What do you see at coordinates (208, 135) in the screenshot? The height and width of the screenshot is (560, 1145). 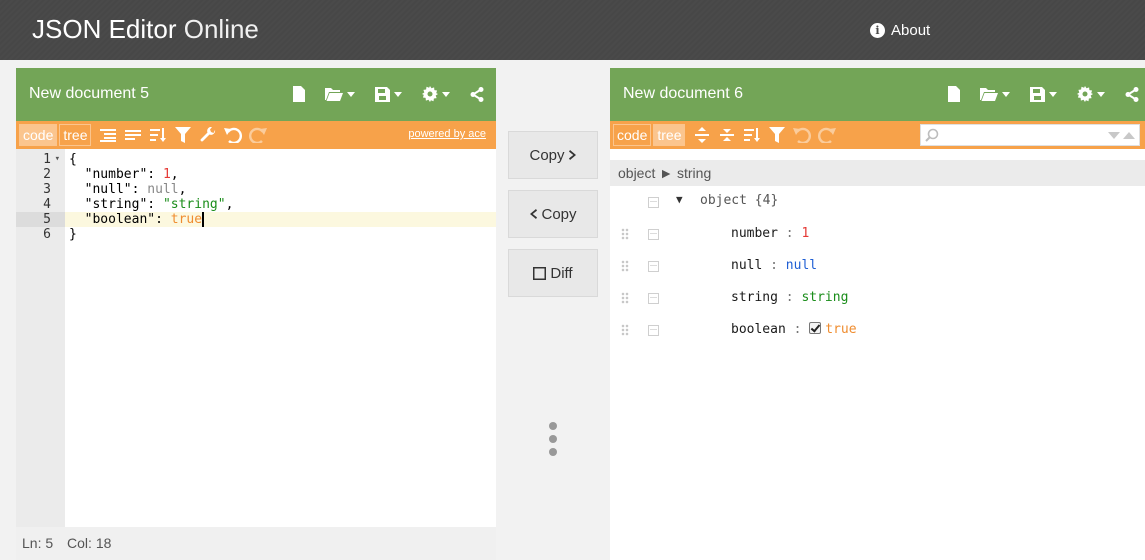 I see `repair-icon` at bounding box center [208, 135].